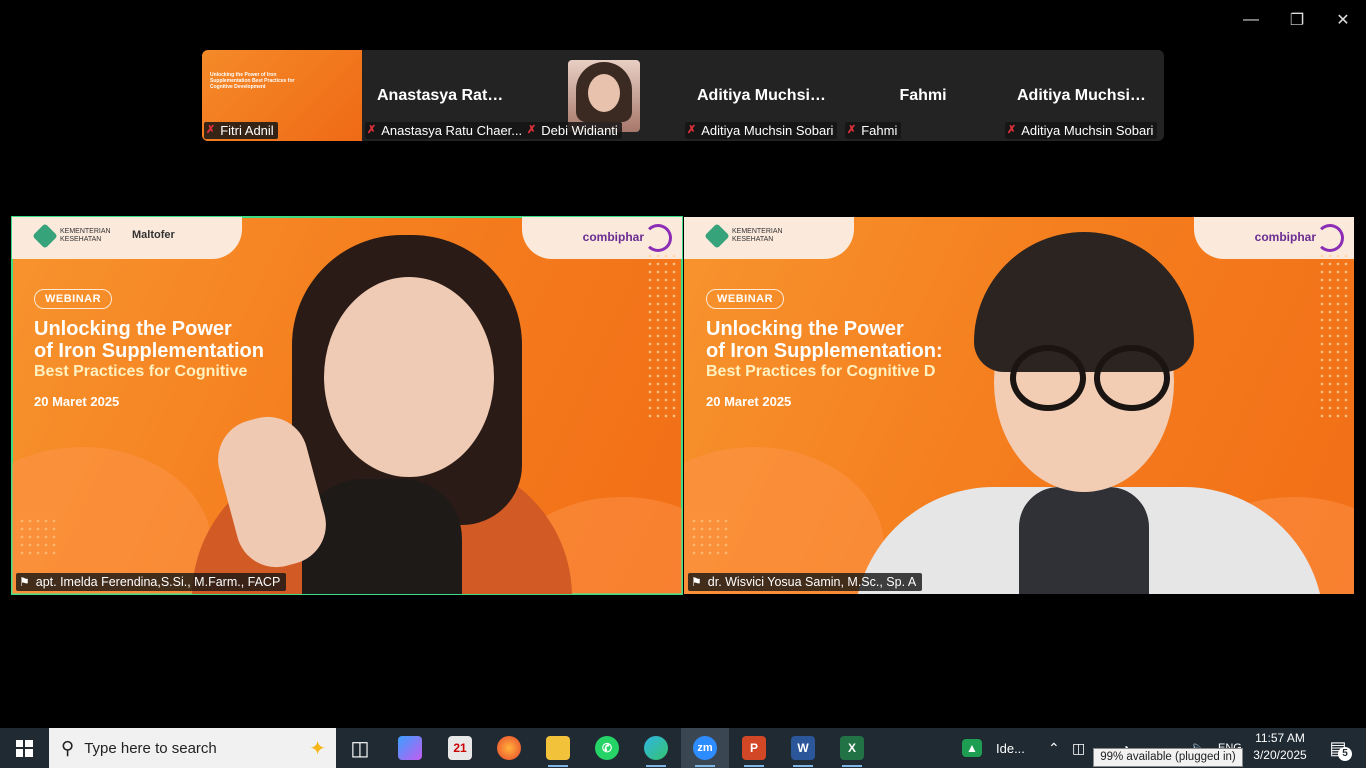 This screenshot has width=1366, height=768. I want to click on system-clock: 11:57 AM 3/20/2025, so click(1280, 747).